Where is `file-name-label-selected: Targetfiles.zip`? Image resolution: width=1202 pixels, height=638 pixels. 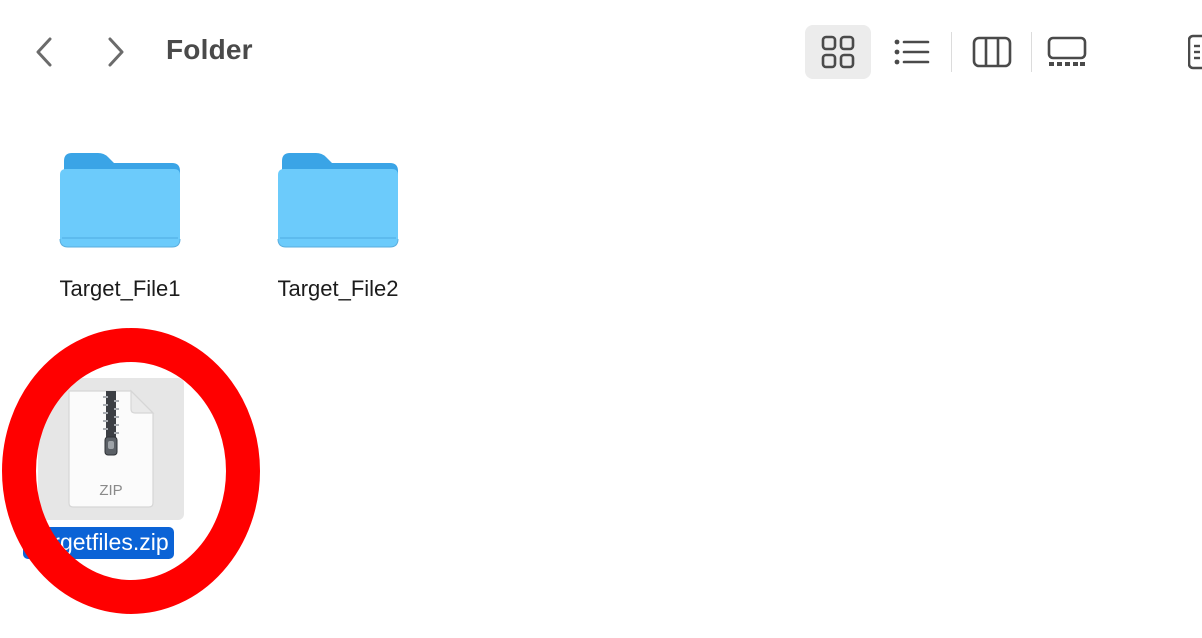
file-name-label-selected: Targetfiles.zip is located at coordinates (98, 543).